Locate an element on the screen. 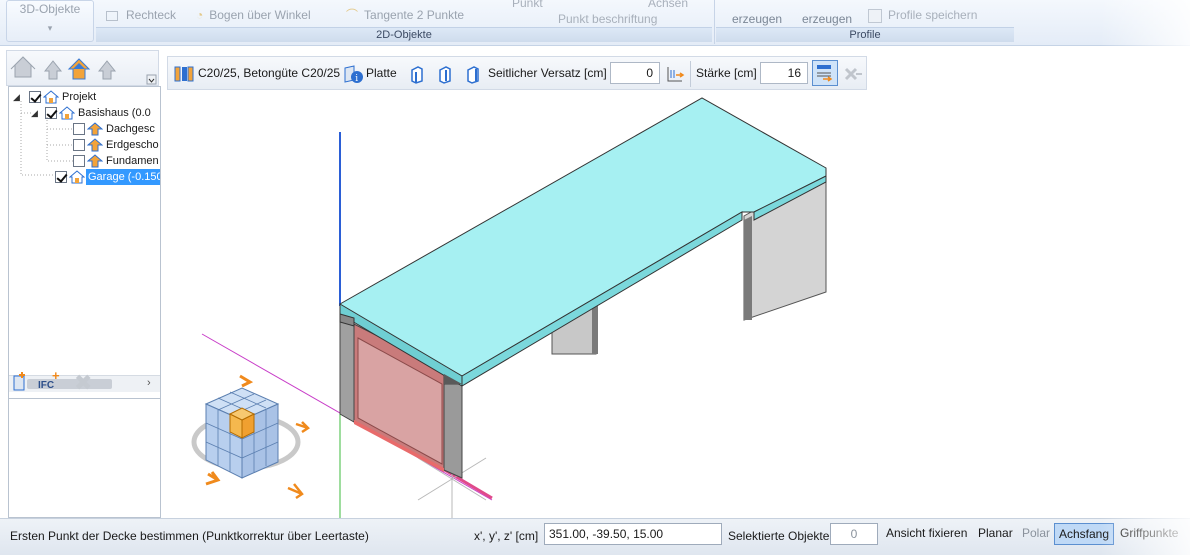  point-label-button: Punkt beschriftung is located at coordinates (607, 19).